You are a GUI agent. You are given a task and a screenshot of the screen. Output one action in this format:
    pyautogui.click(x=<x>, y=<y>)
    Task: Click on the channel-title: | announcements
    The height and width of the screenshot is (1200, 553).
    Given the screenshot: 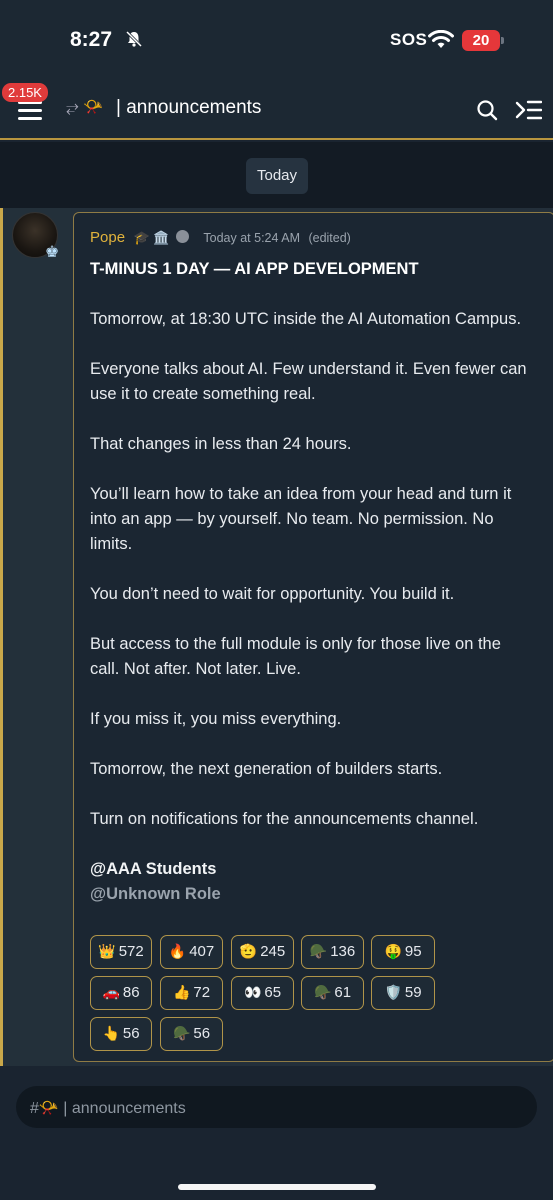 What is the action you would take?
    pyautogui.click(x=188, y=108)
    